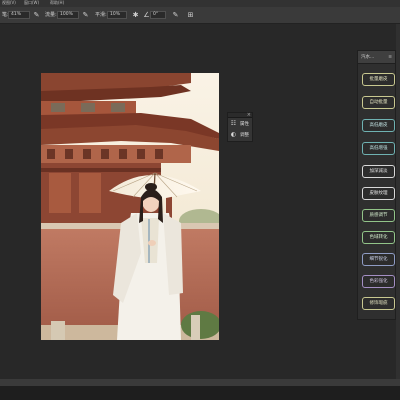 This screenshot has height=400, width=400. What do you see at coordinates (378, 215) in the screenshot?
I see `texture-adjust-button: 质感调节` at bounding box center [378, 215].